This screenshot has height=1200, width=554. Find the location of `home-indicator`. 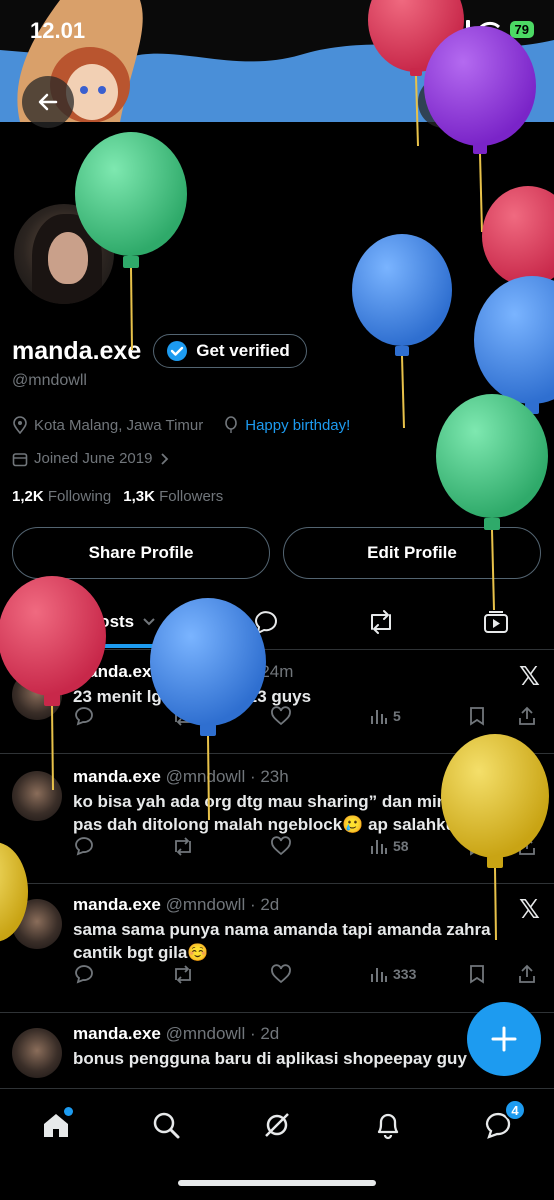

home-indicator is located at coordinates (277, 1183).